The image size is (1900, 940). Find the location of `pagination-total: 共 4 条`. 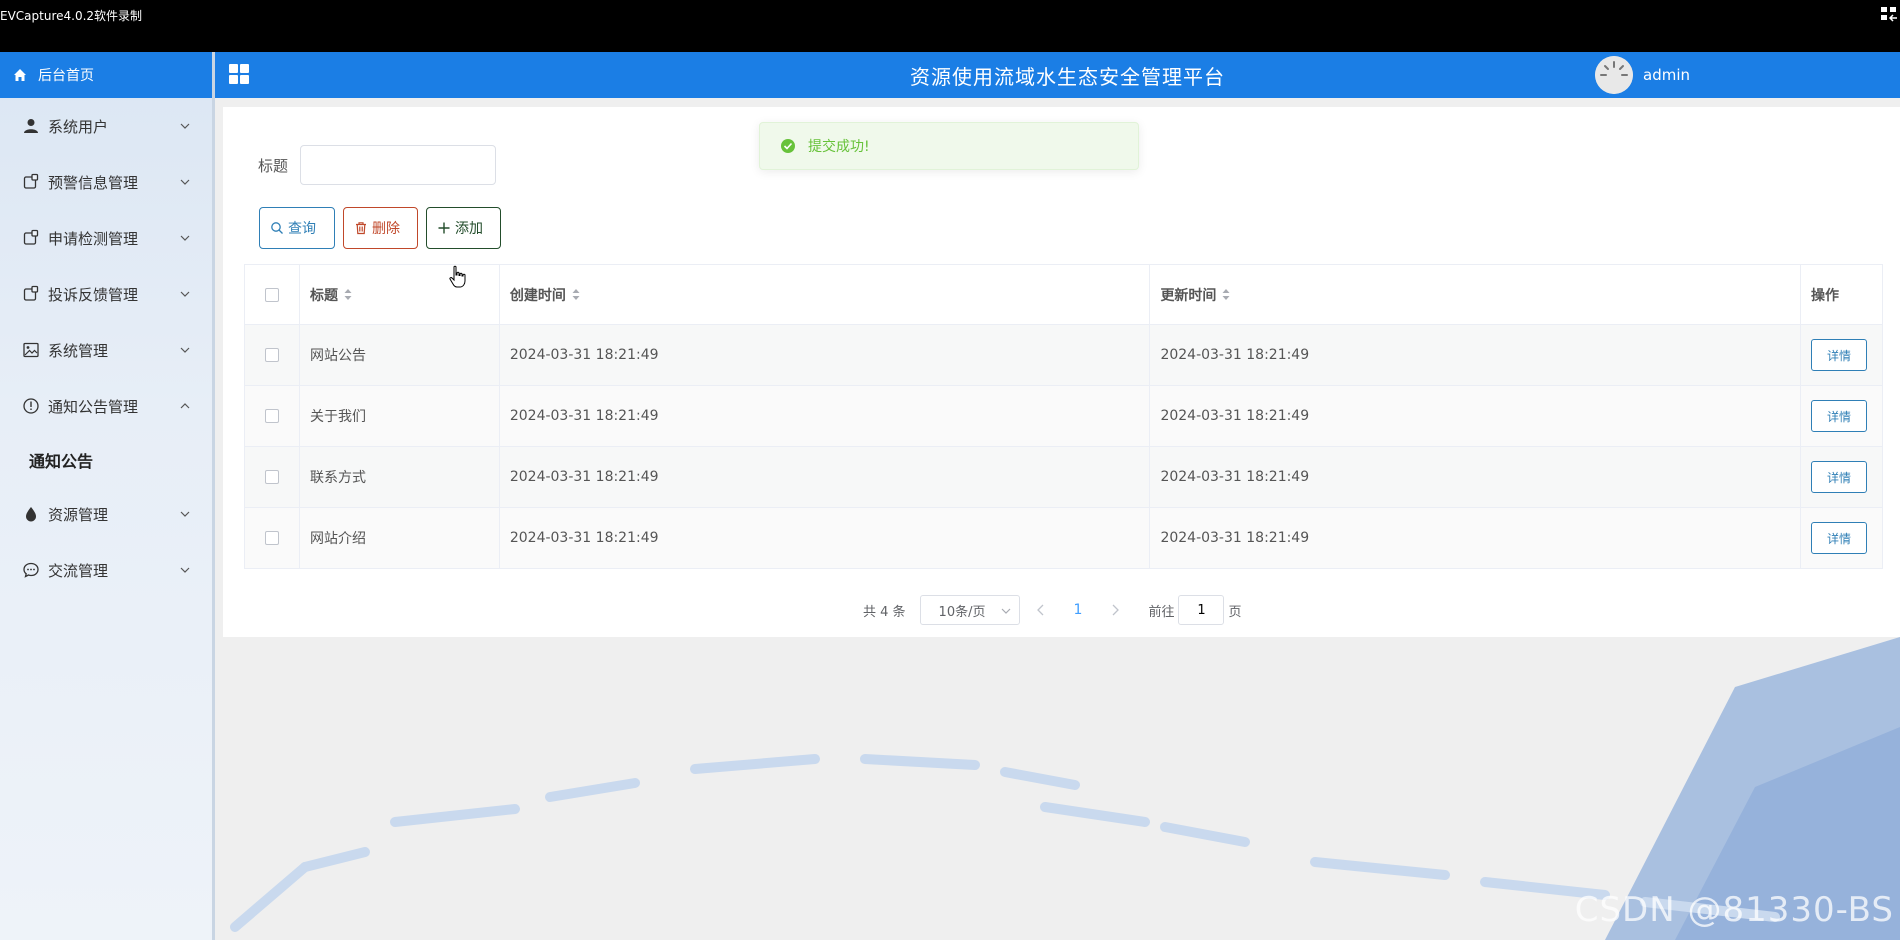

pagination-total: 共 4 条 is located at coordinates (884, 612).